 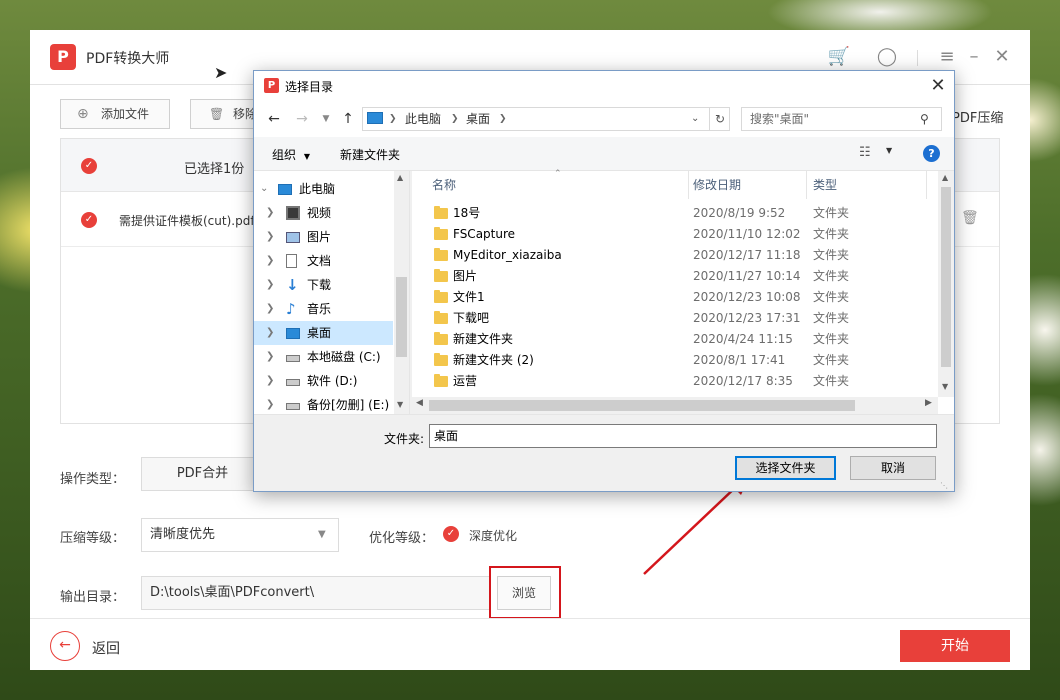 What do you see at coordinates (674, 360) in the screenshot?
I see `list-item: 新建文件夹 (2) 2020/8/1 17:41 文件夹` at bounding box center [674, 360].